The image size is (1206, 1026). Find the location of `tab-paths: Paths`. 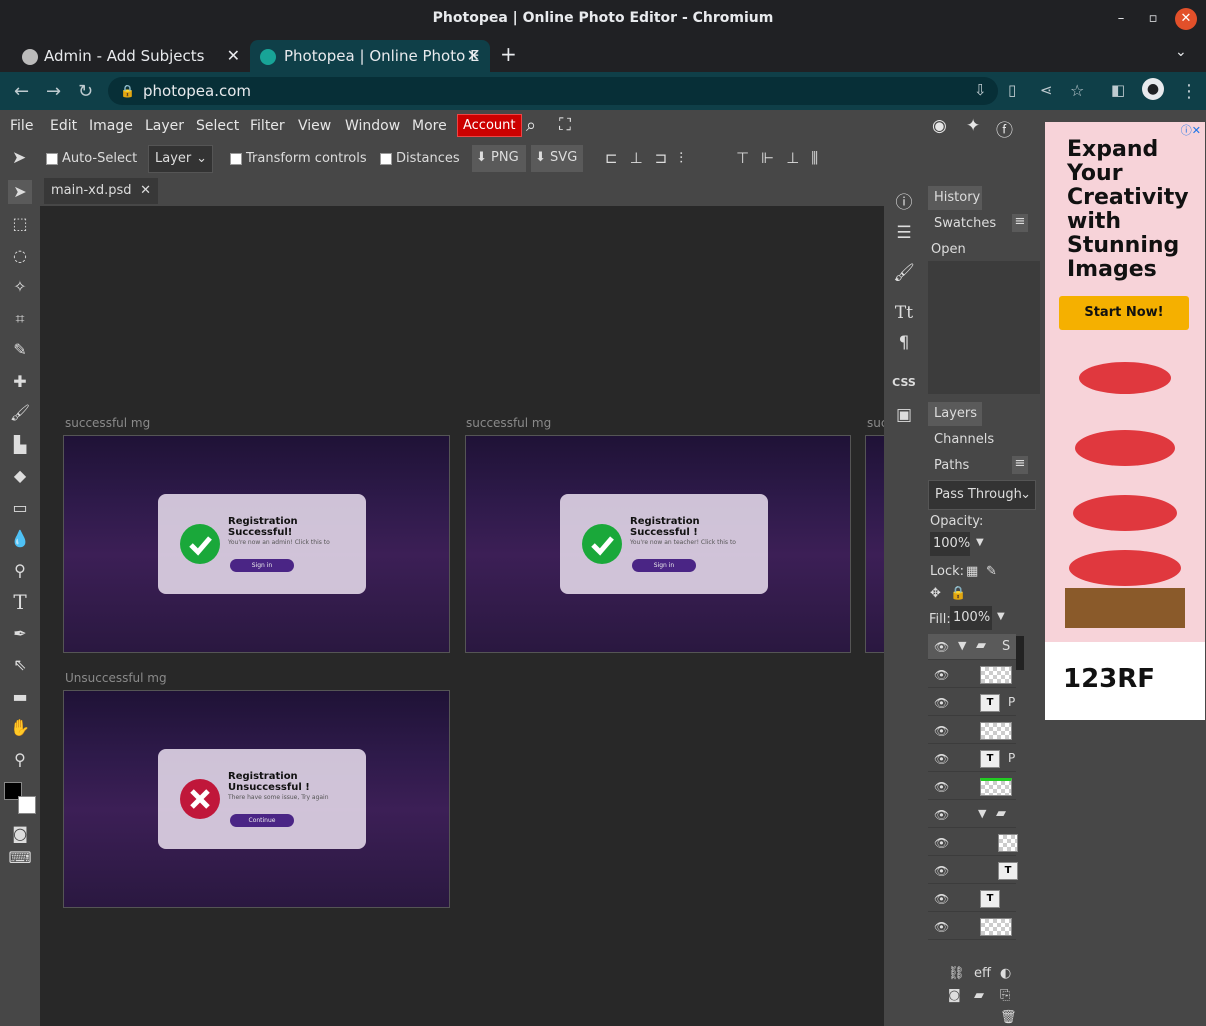

tab-paths: Paths is located at coordinates (976, 466).